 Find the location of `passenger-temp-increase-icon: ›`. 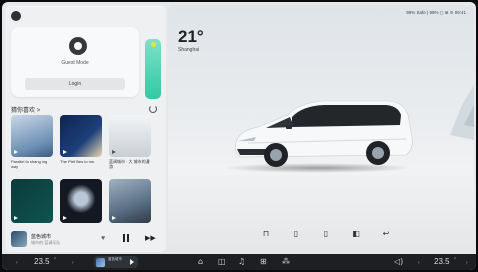

passenger-temp-increase-icon: › is located at coordinates (467, 263).